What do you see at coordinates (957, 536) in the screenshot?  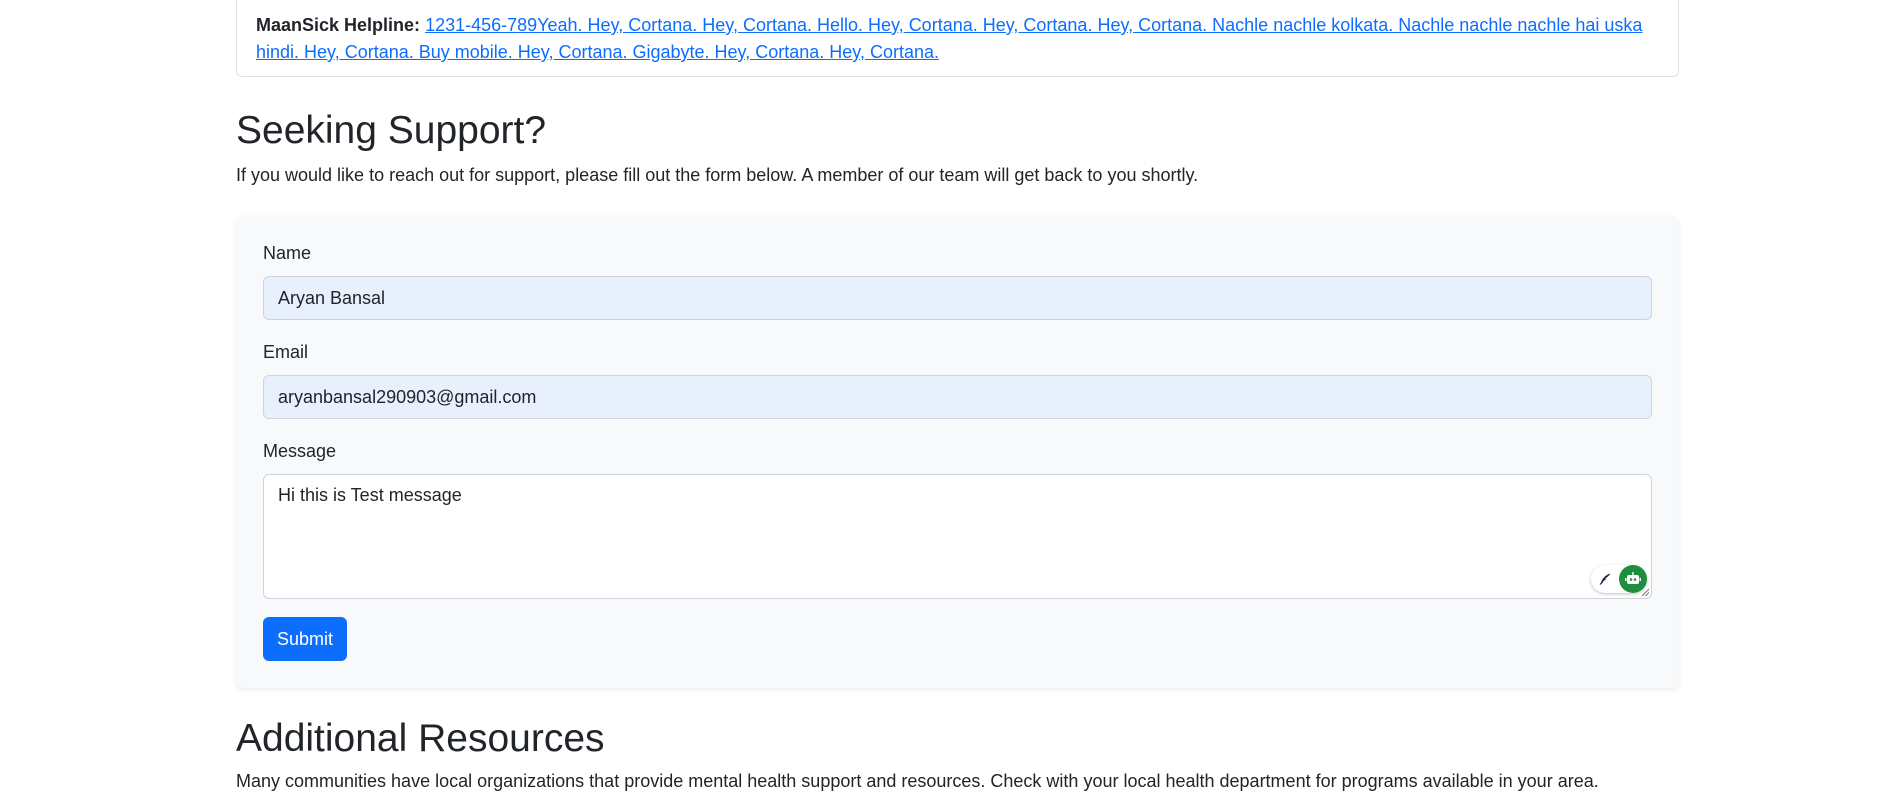 I see `message-textarea: Hi this is Test message` at bounding box center [957, 536].